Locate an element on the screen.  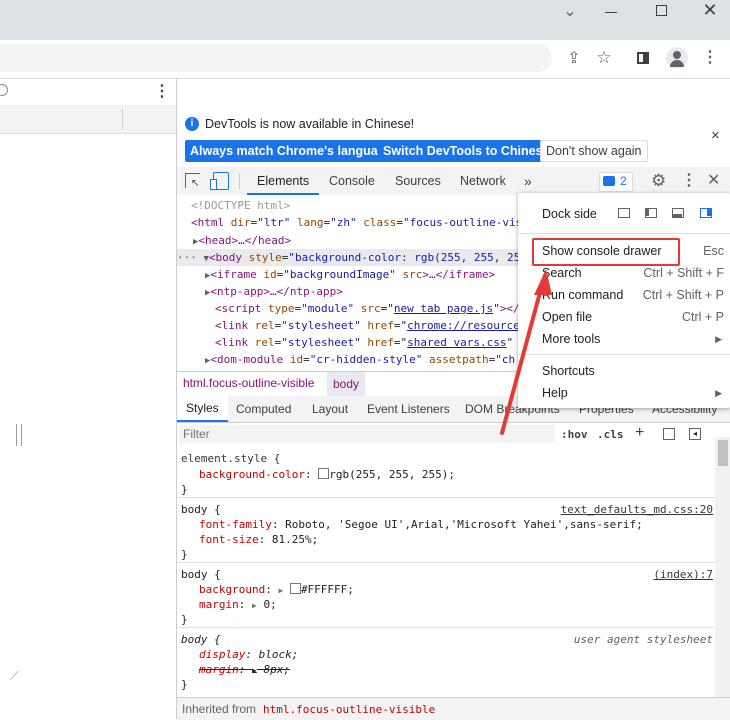
rule-declaration: margin: ▶ 0; is located at coordinates (238, 604).